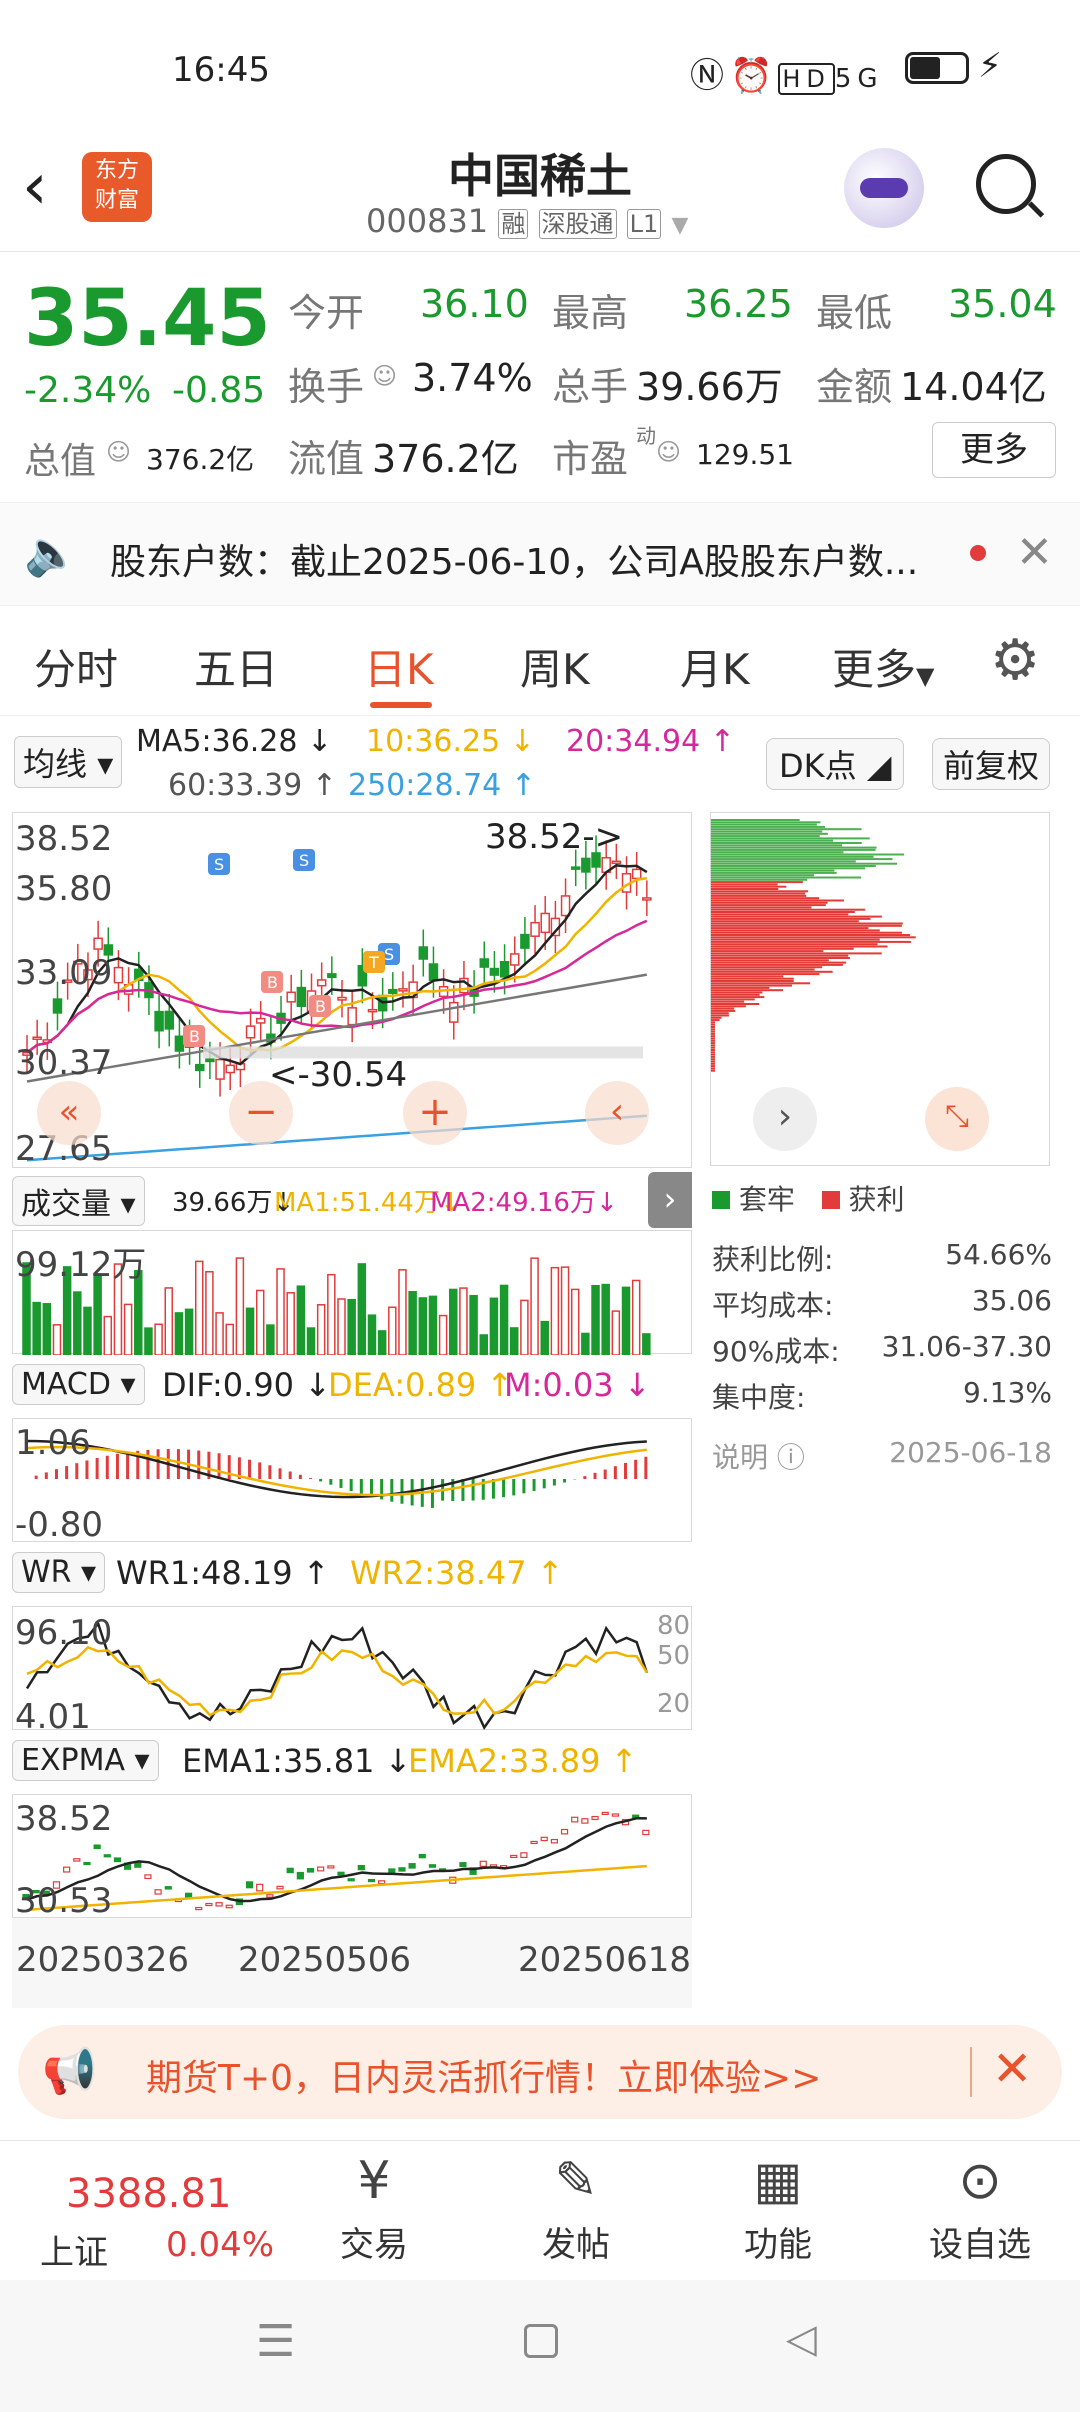  I want to click on index-value: 3388.81, so click(148, 2194).